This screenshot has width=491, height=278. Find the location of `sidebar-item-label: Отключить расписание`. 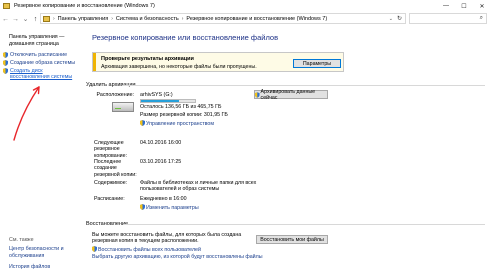

sidebar-item-label: Отключить расписание is located at coordinates (39, 55).